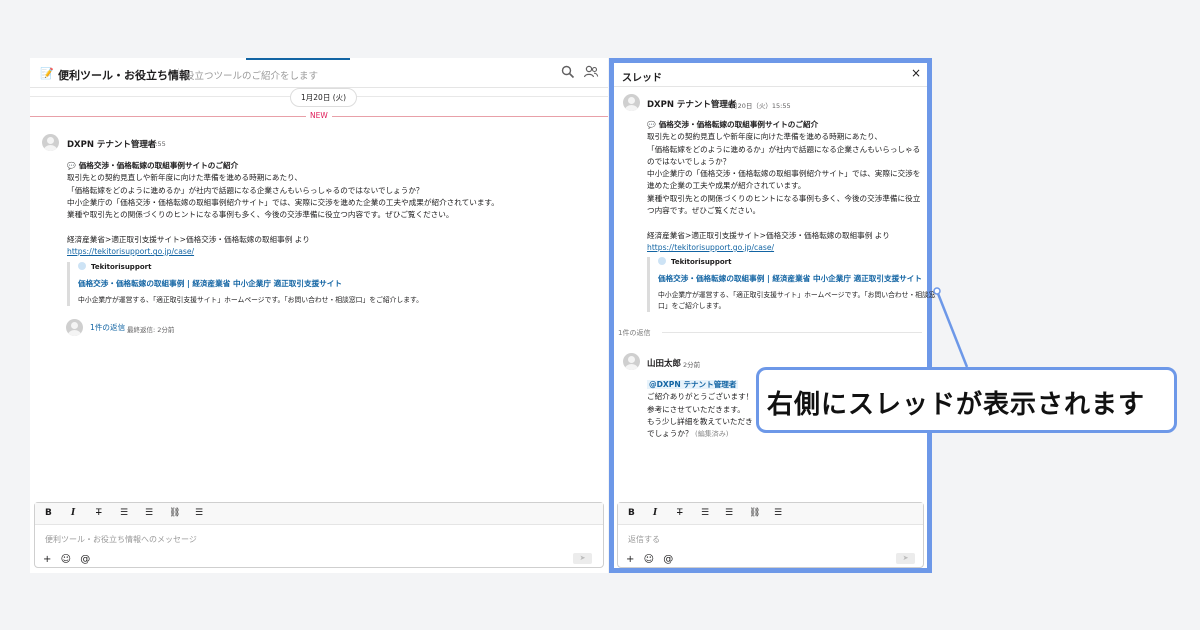 The image size is (1200, 630). I want to click on callout-text: 右側にスレッドが表示されます, so click(956, 405).